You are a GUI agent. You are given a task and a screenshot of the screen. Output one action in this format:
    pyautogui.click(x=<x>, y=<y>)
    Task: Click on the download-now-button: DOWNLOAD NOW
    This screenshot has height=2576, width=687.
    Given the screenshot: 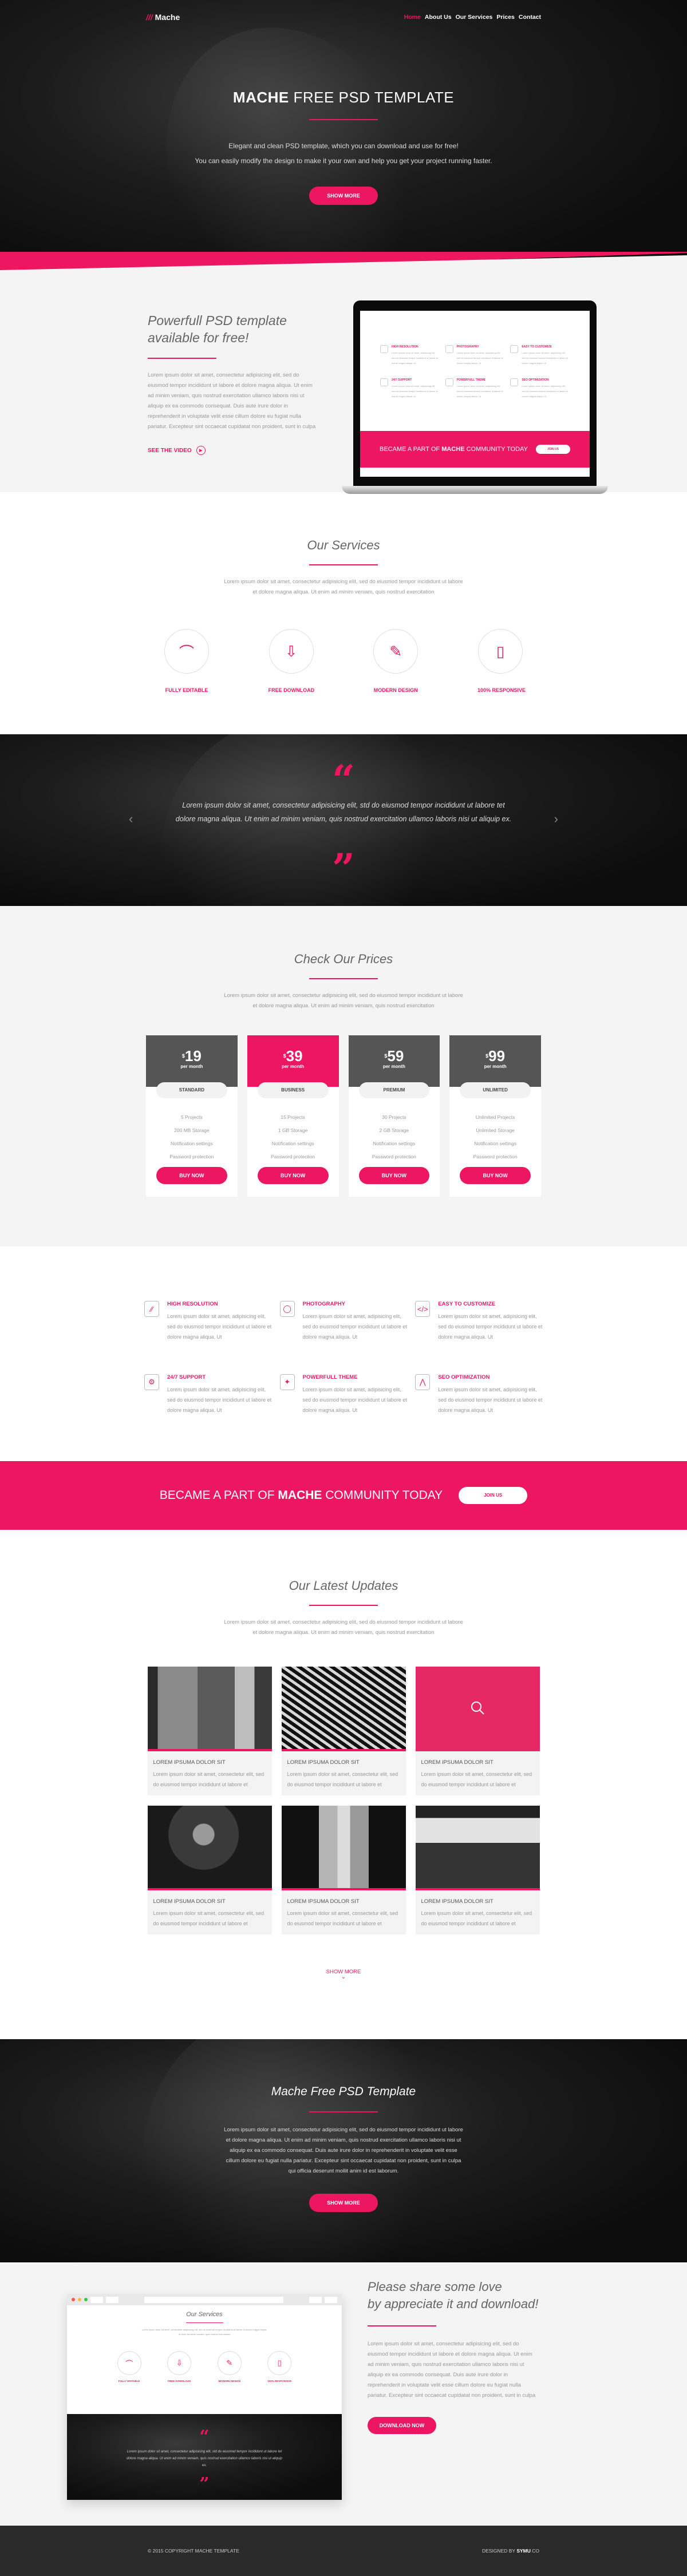 What is the action you would take?
    pyautogui.click(x=402, y=2425)
    